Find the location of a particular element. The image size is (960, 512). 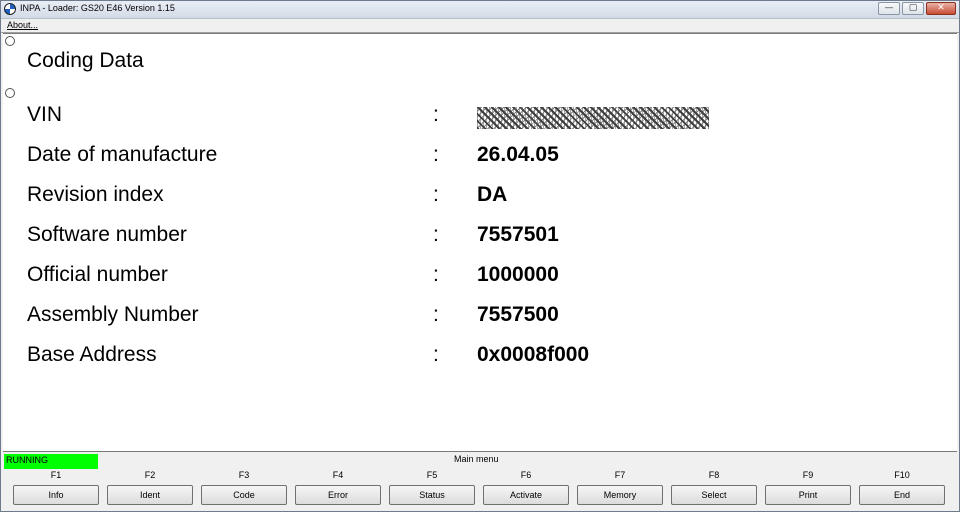

row-value: 7557501 is located at coordinates (518, 234).